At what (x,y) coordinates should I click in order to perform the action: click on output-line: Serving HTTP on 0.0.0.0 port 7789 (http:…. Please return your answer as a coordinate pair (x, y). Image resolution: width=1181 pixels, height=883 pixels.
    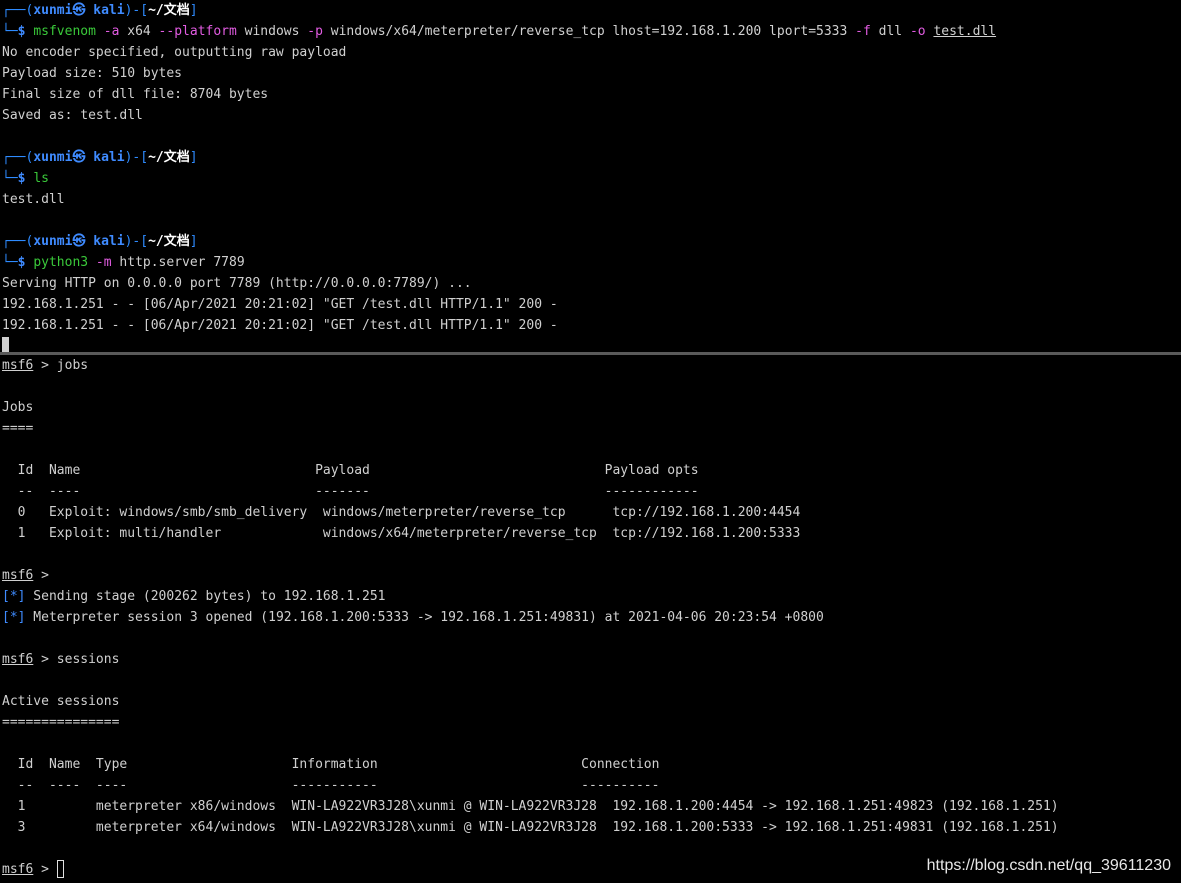
    Looking at the image, I should click on (237, 283).